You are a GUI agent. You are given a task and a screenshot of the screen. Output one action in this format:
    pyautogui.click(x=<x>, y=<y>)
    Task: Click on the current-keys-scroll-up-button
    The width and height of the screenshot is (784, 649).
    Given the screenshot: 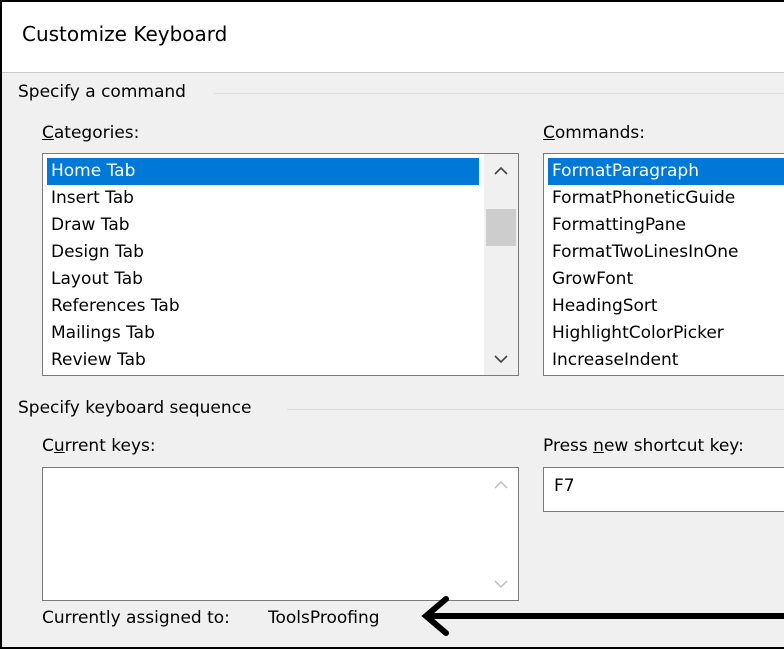 What is the action you would take?
    pyautogui.click(x=501, y=484)
    